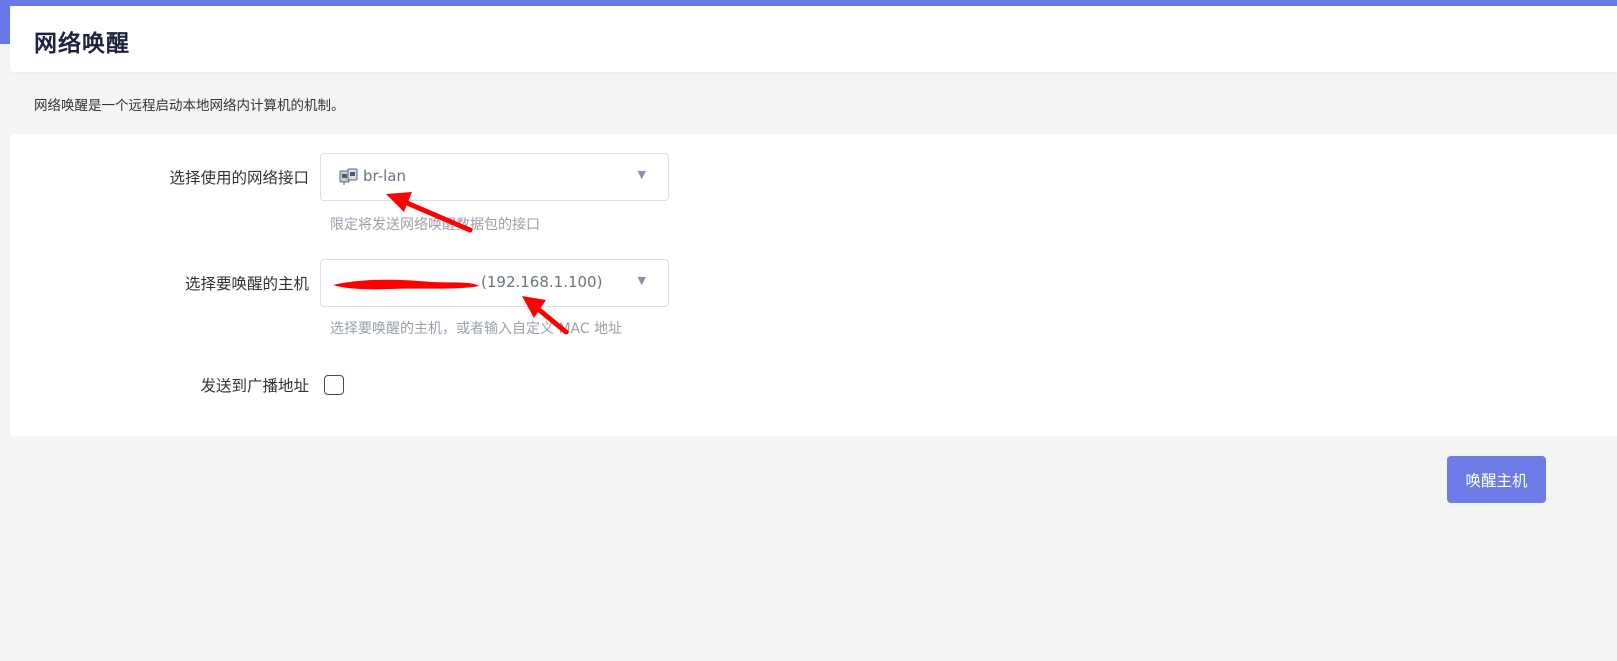 The height and width of the screenshot is (661, 1617). I want to click on broadcast-checkbox, so click(334, 385).